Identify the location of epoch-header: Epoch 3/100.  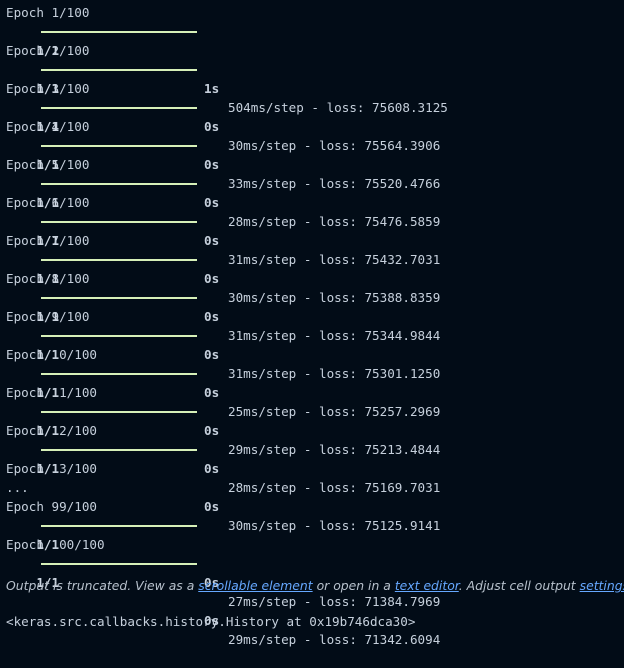
(48, 88).